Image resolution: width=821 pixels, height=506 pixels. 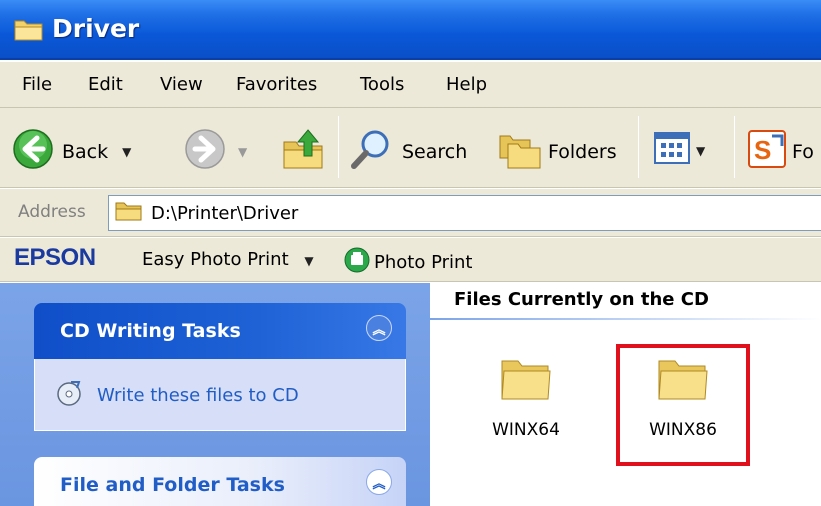 What do you see at coordinates (309, 261) in the screenshot?
I see `easy-photo-print-dropdown-icon: ▼` at bounding box center [309, 261].